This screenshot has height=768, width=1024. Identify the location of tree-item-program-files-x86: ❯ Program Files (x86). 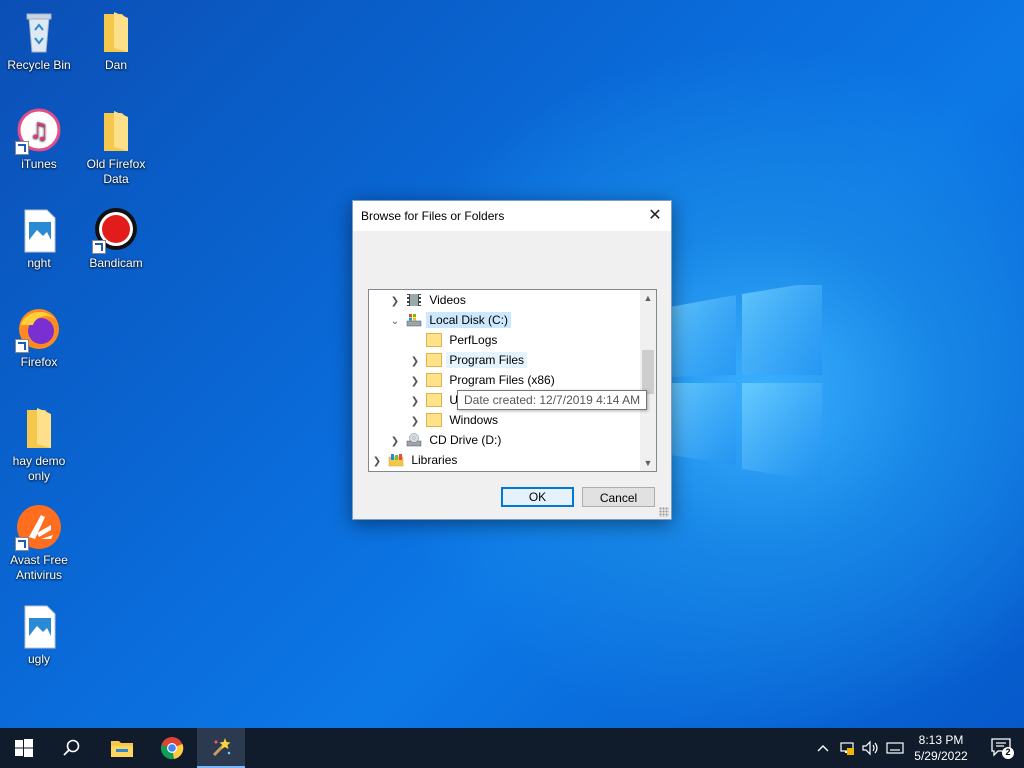
(482, 380).